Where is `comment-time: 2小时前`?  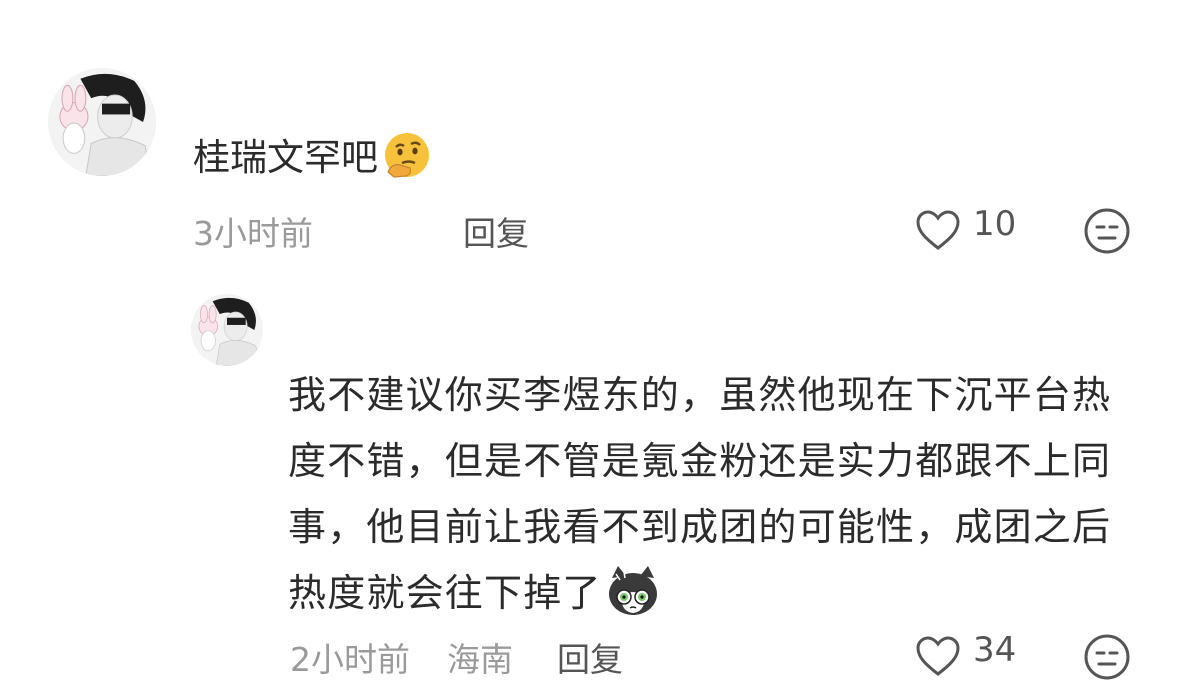 comment-time: 2小时前 is located at coordinates (350, 659).